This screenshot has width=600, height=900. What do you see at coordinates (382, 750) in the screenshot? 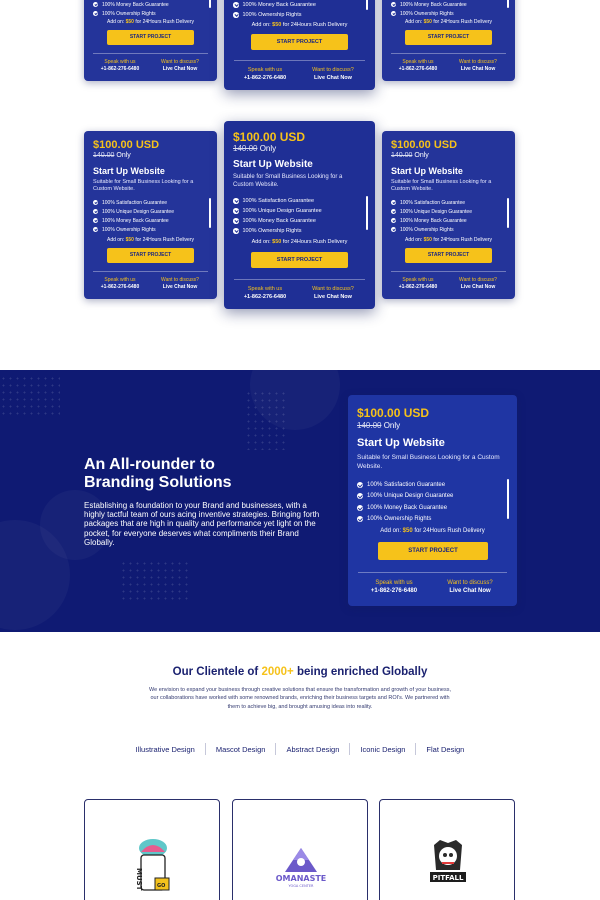
I see `tab-iconic-design: Iconic Design` at bounding box center [382, 750].